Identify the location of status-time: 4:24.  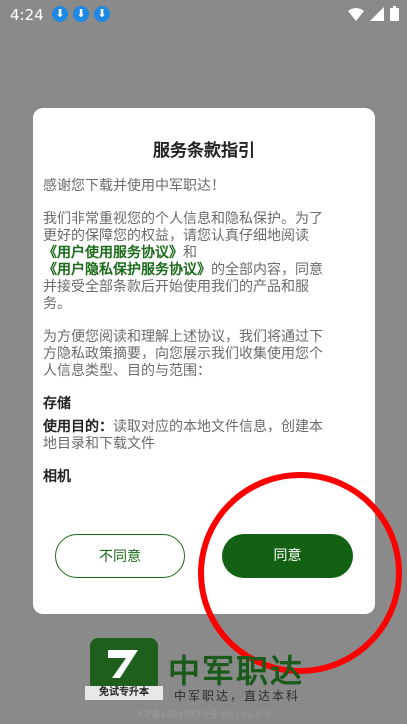
(27, 15).